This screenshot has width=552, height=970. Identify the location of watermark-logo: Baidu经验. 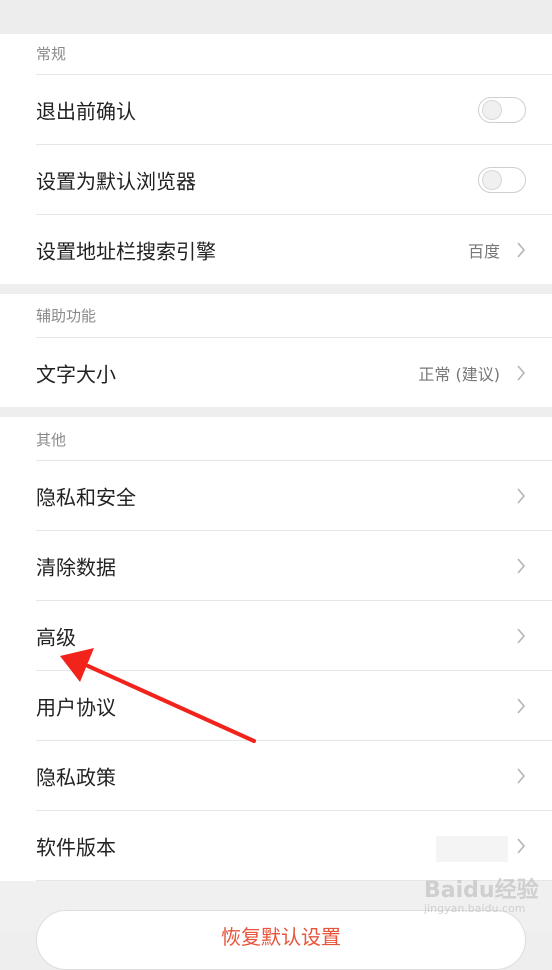
(481, 890).